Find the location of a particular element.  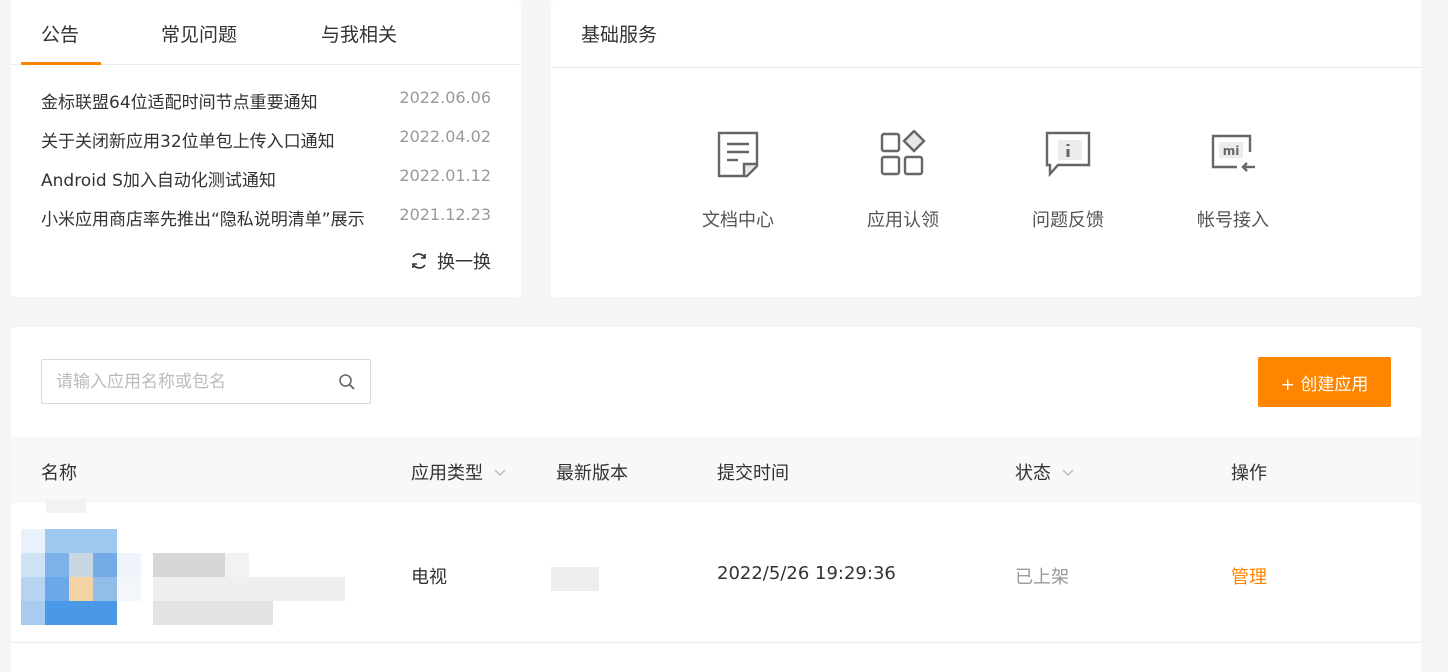

column-label: 状态 is located at coordinates (1033, 473).